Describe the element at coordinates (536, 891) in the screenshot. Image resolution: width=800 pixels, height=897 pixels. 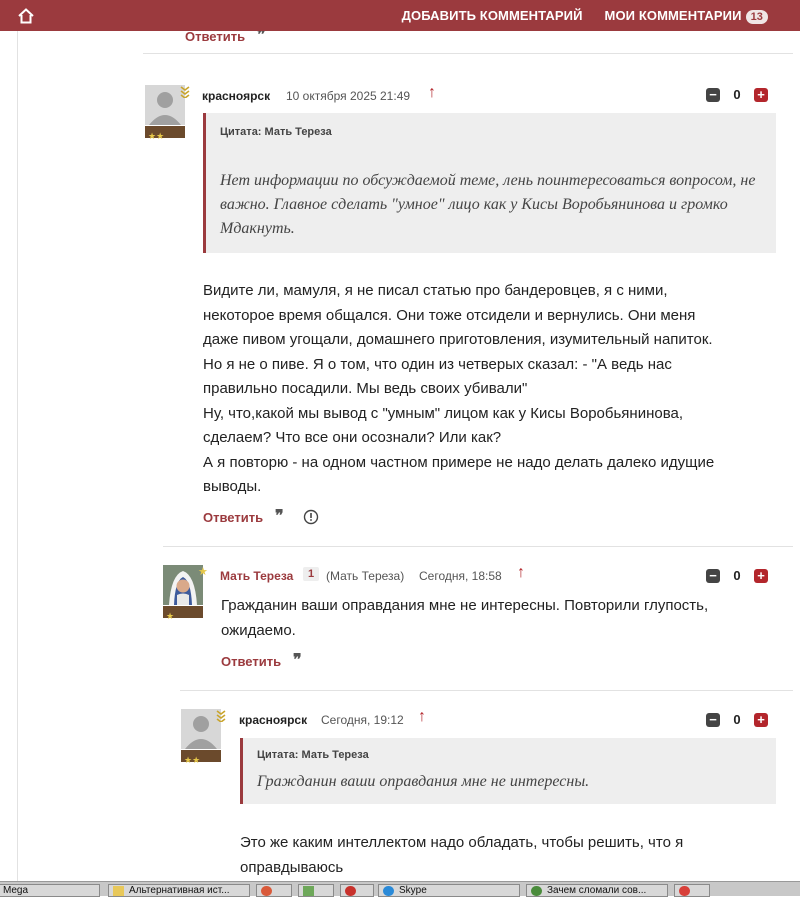
I see `chrome-icon` at that location.